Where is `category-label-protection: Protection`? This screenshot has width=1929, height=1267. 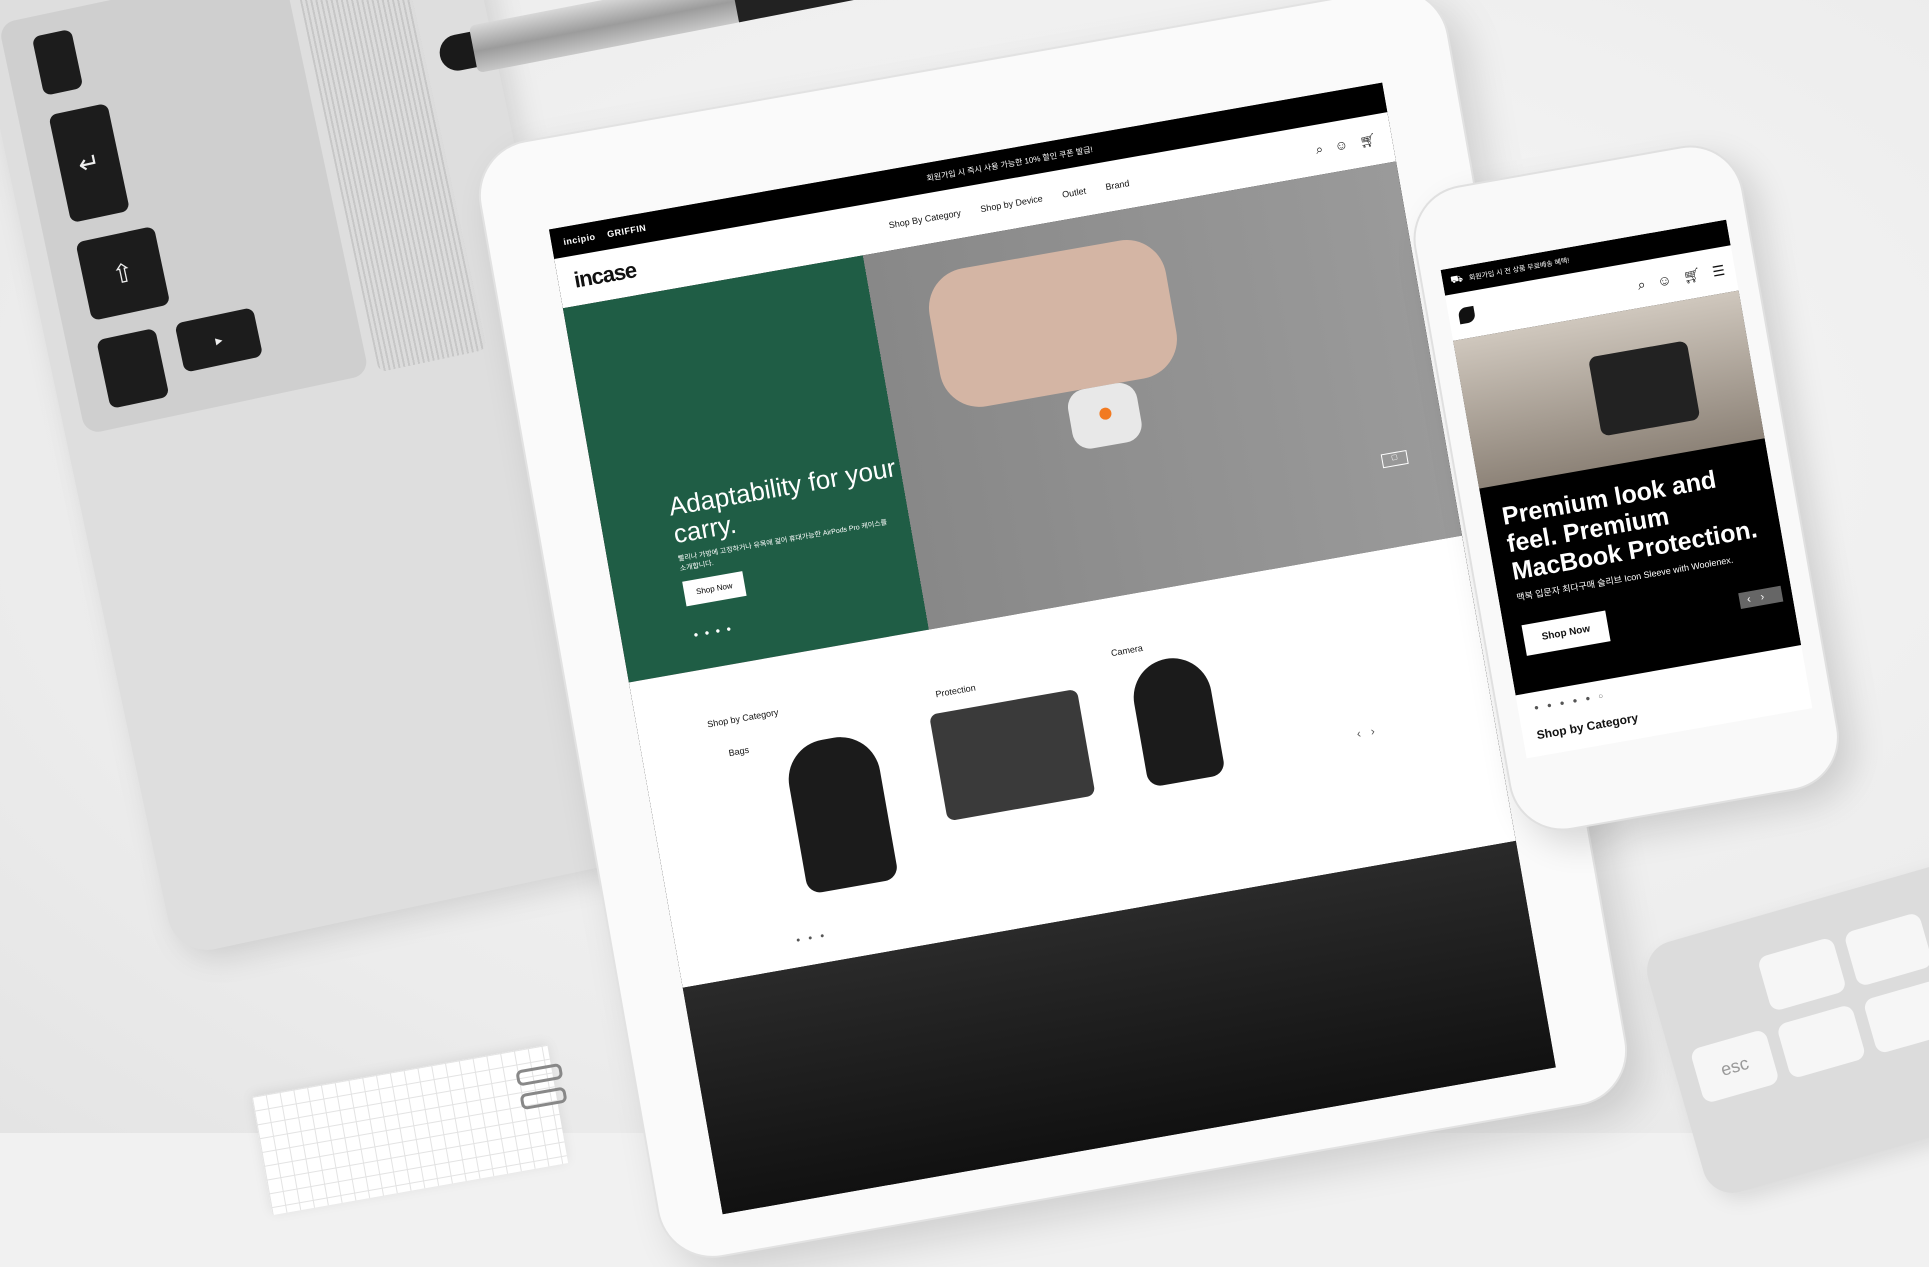 category-label-protection: Protection is located at coordinates (956, 690).